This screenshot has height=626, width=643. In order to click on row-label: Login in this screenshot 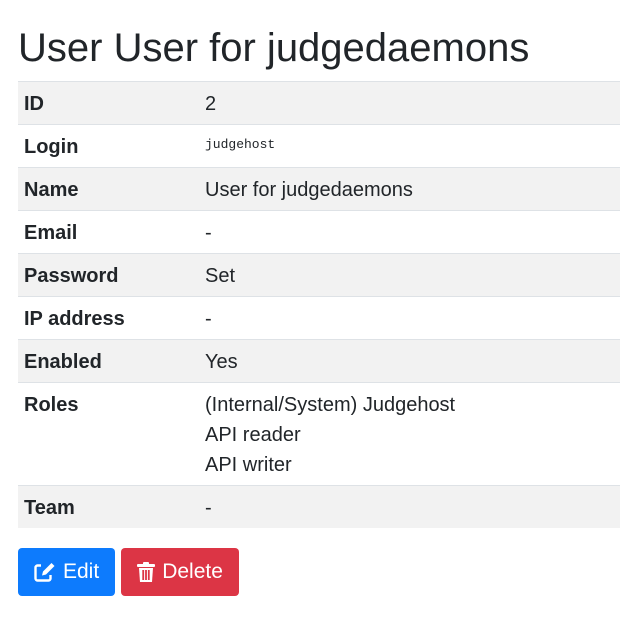, I will do `click(51, 147)`.